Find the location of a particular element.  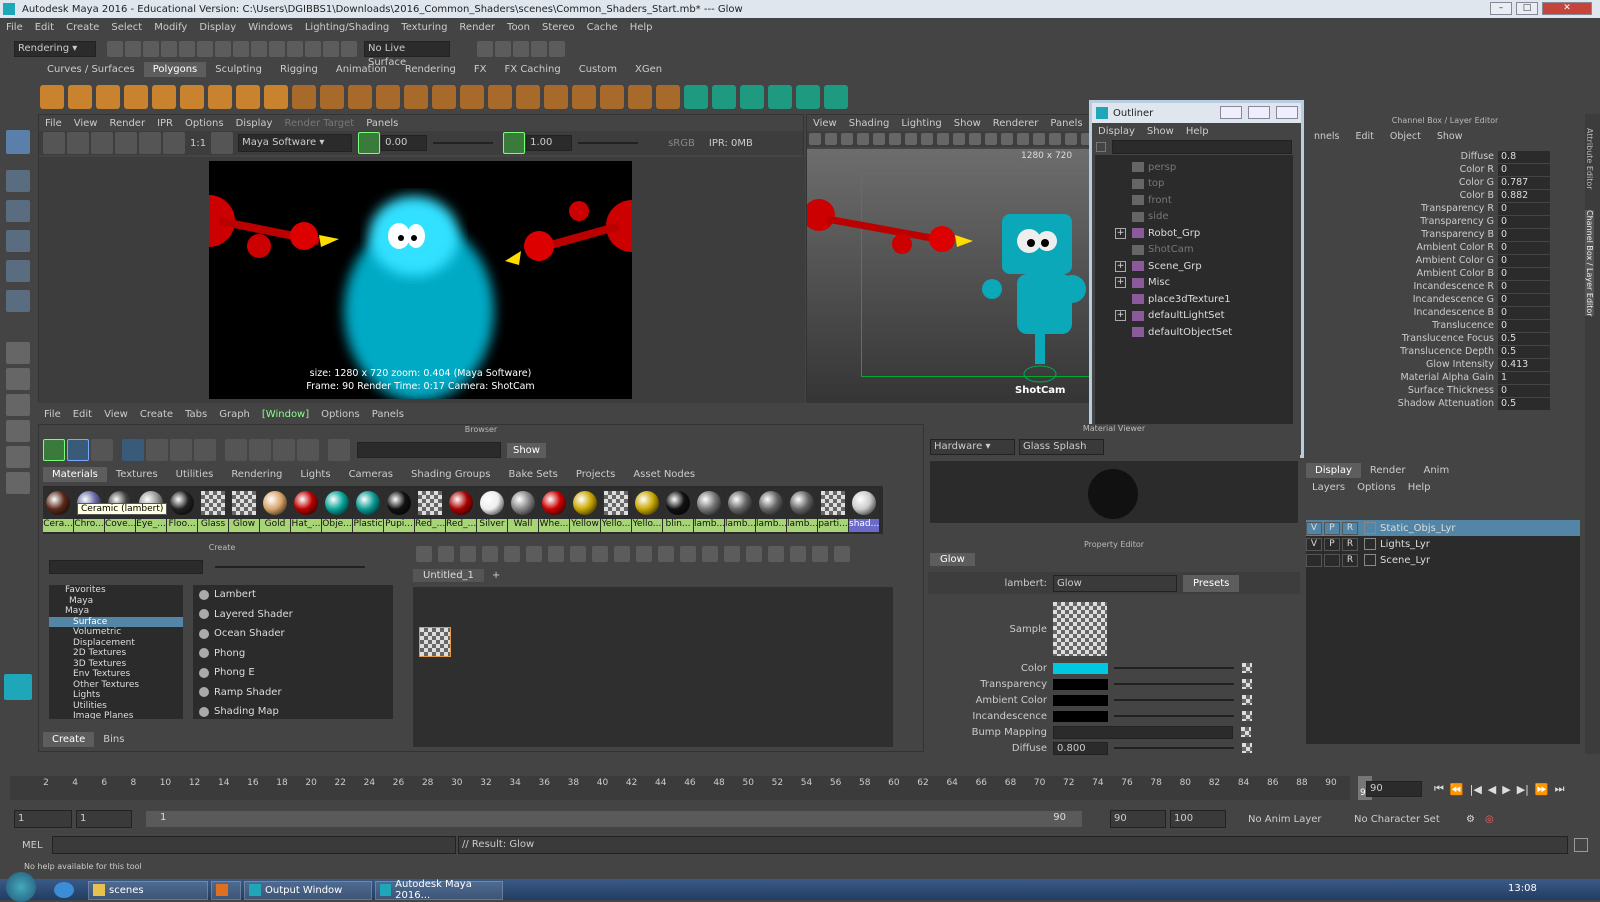

mel-label: MEL is located at coordinates (37, 845).